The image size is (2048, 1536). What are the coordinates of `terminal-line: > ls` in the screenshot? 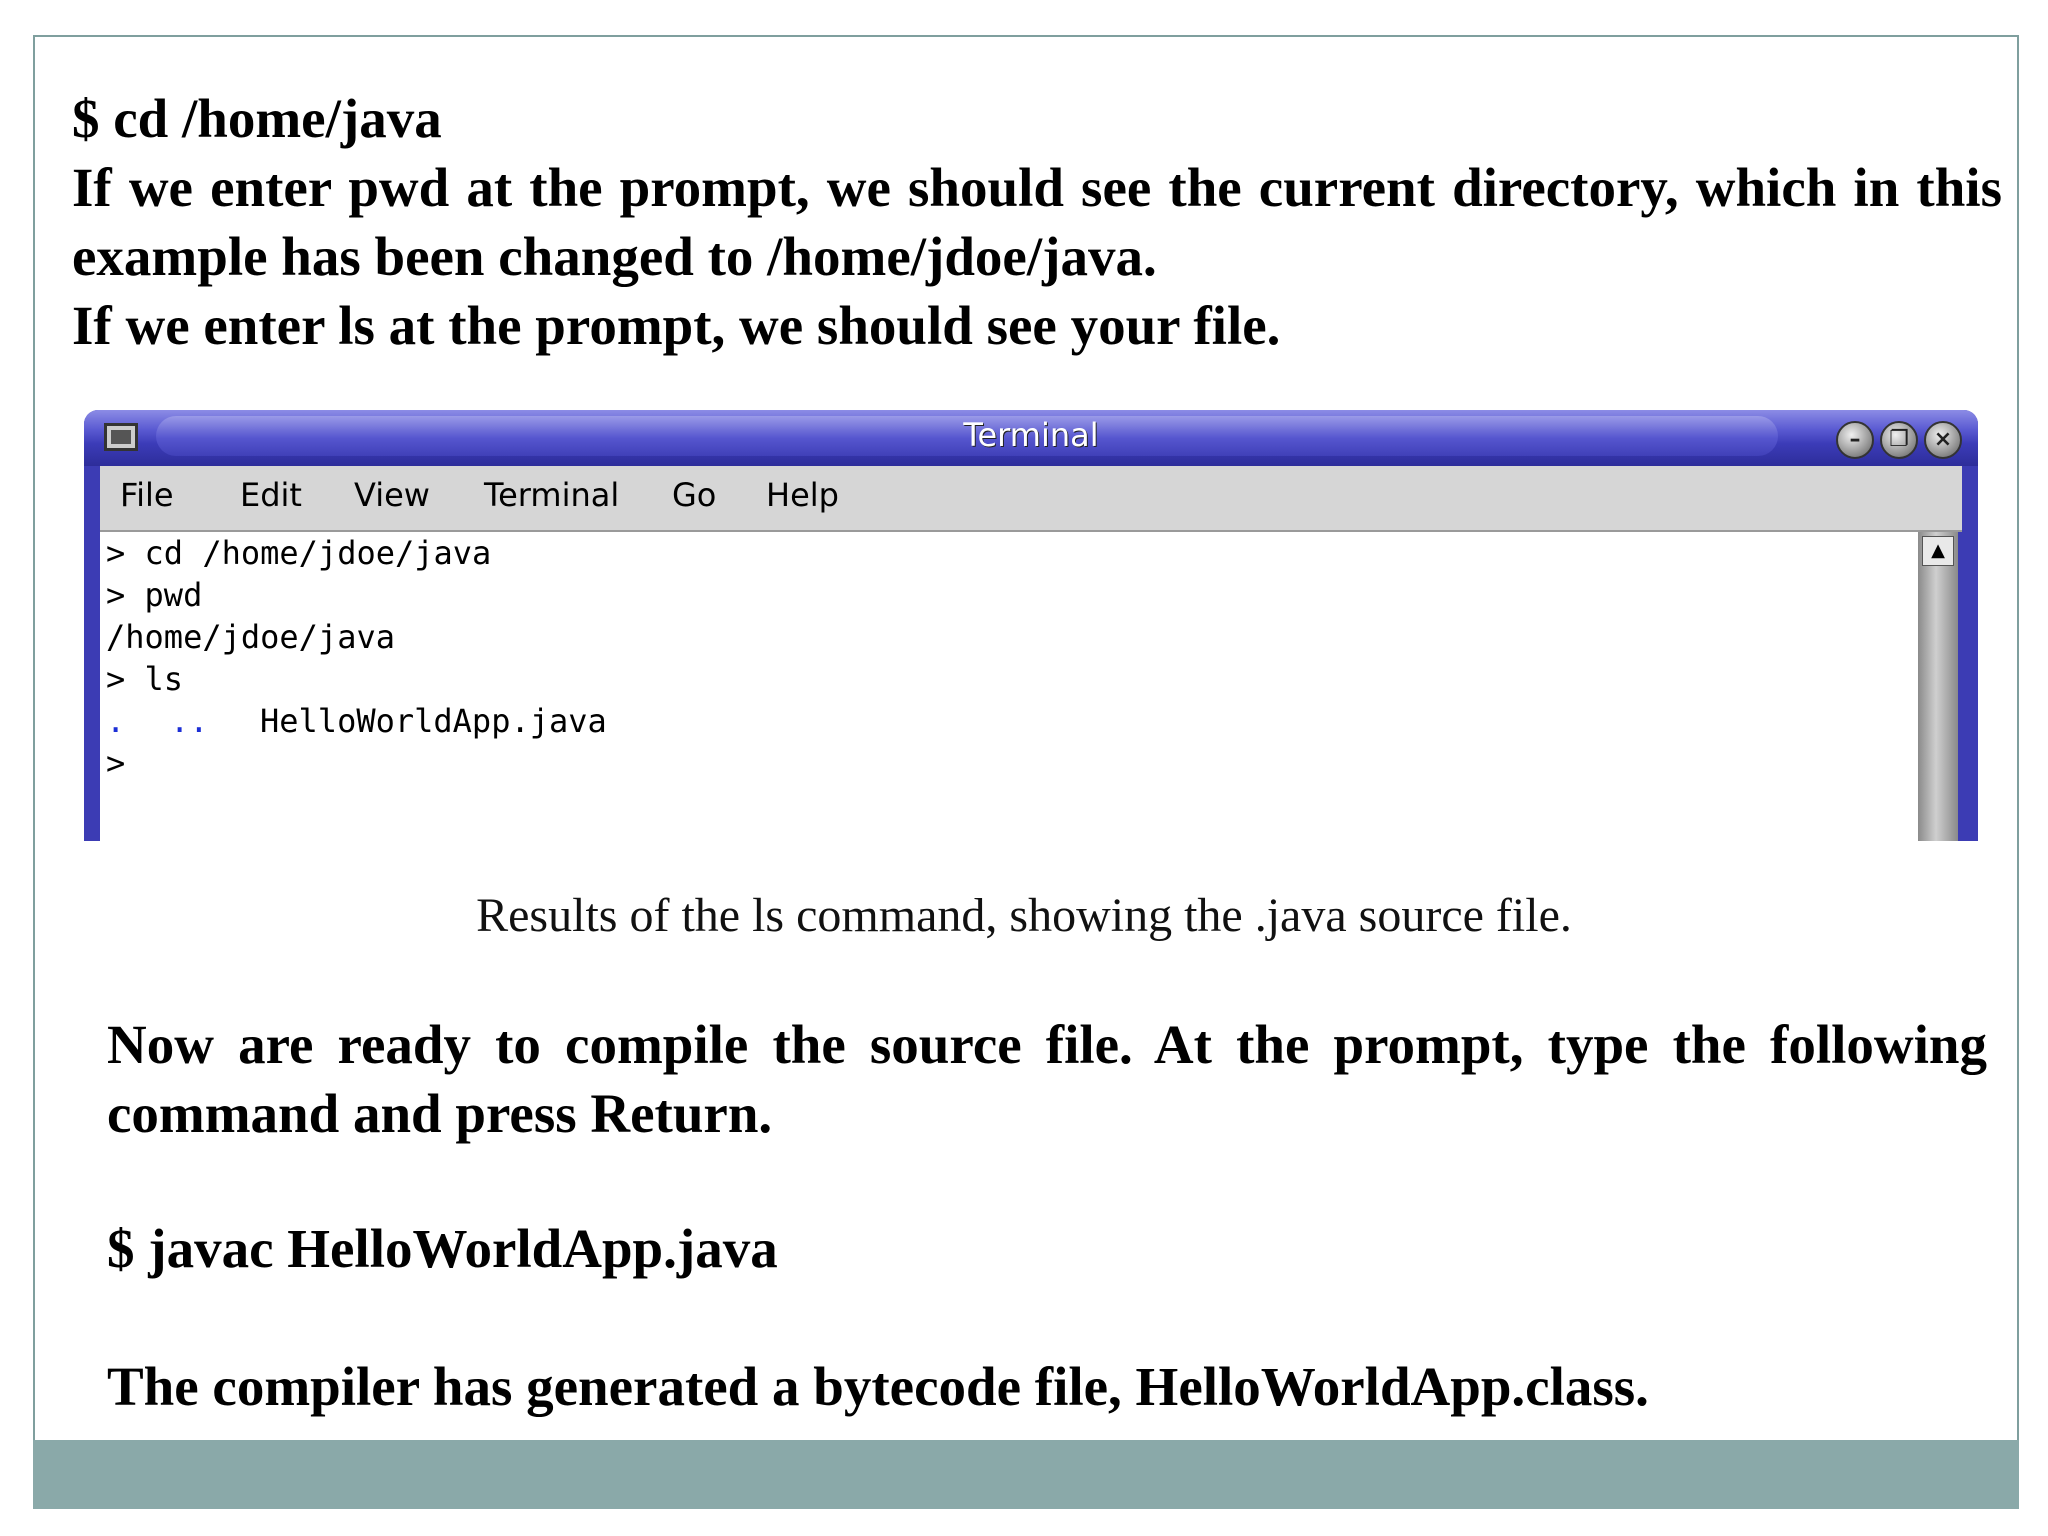 It's located at (145, 679).